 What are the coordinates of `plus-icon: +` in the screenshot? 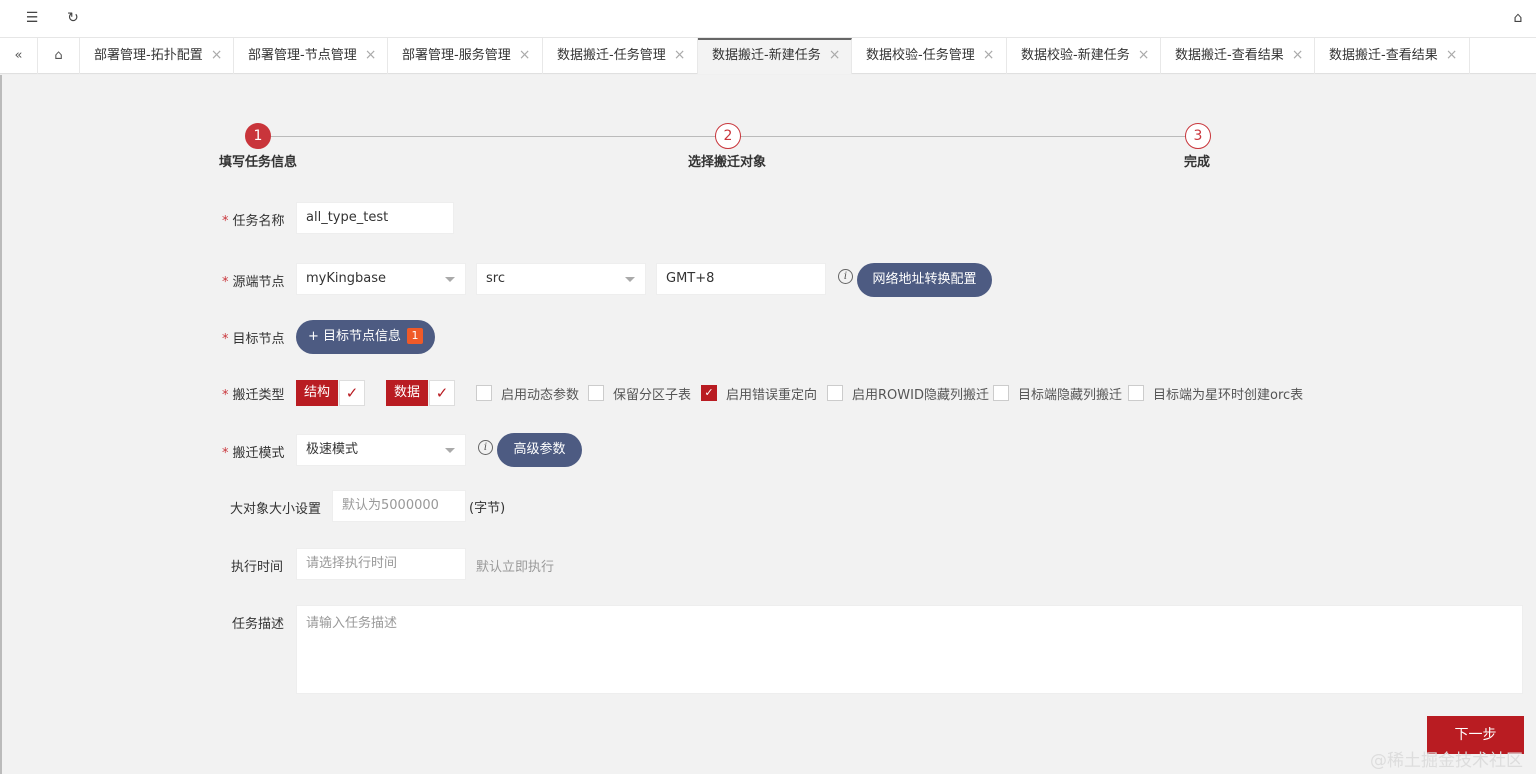 It's located at (313, 336).